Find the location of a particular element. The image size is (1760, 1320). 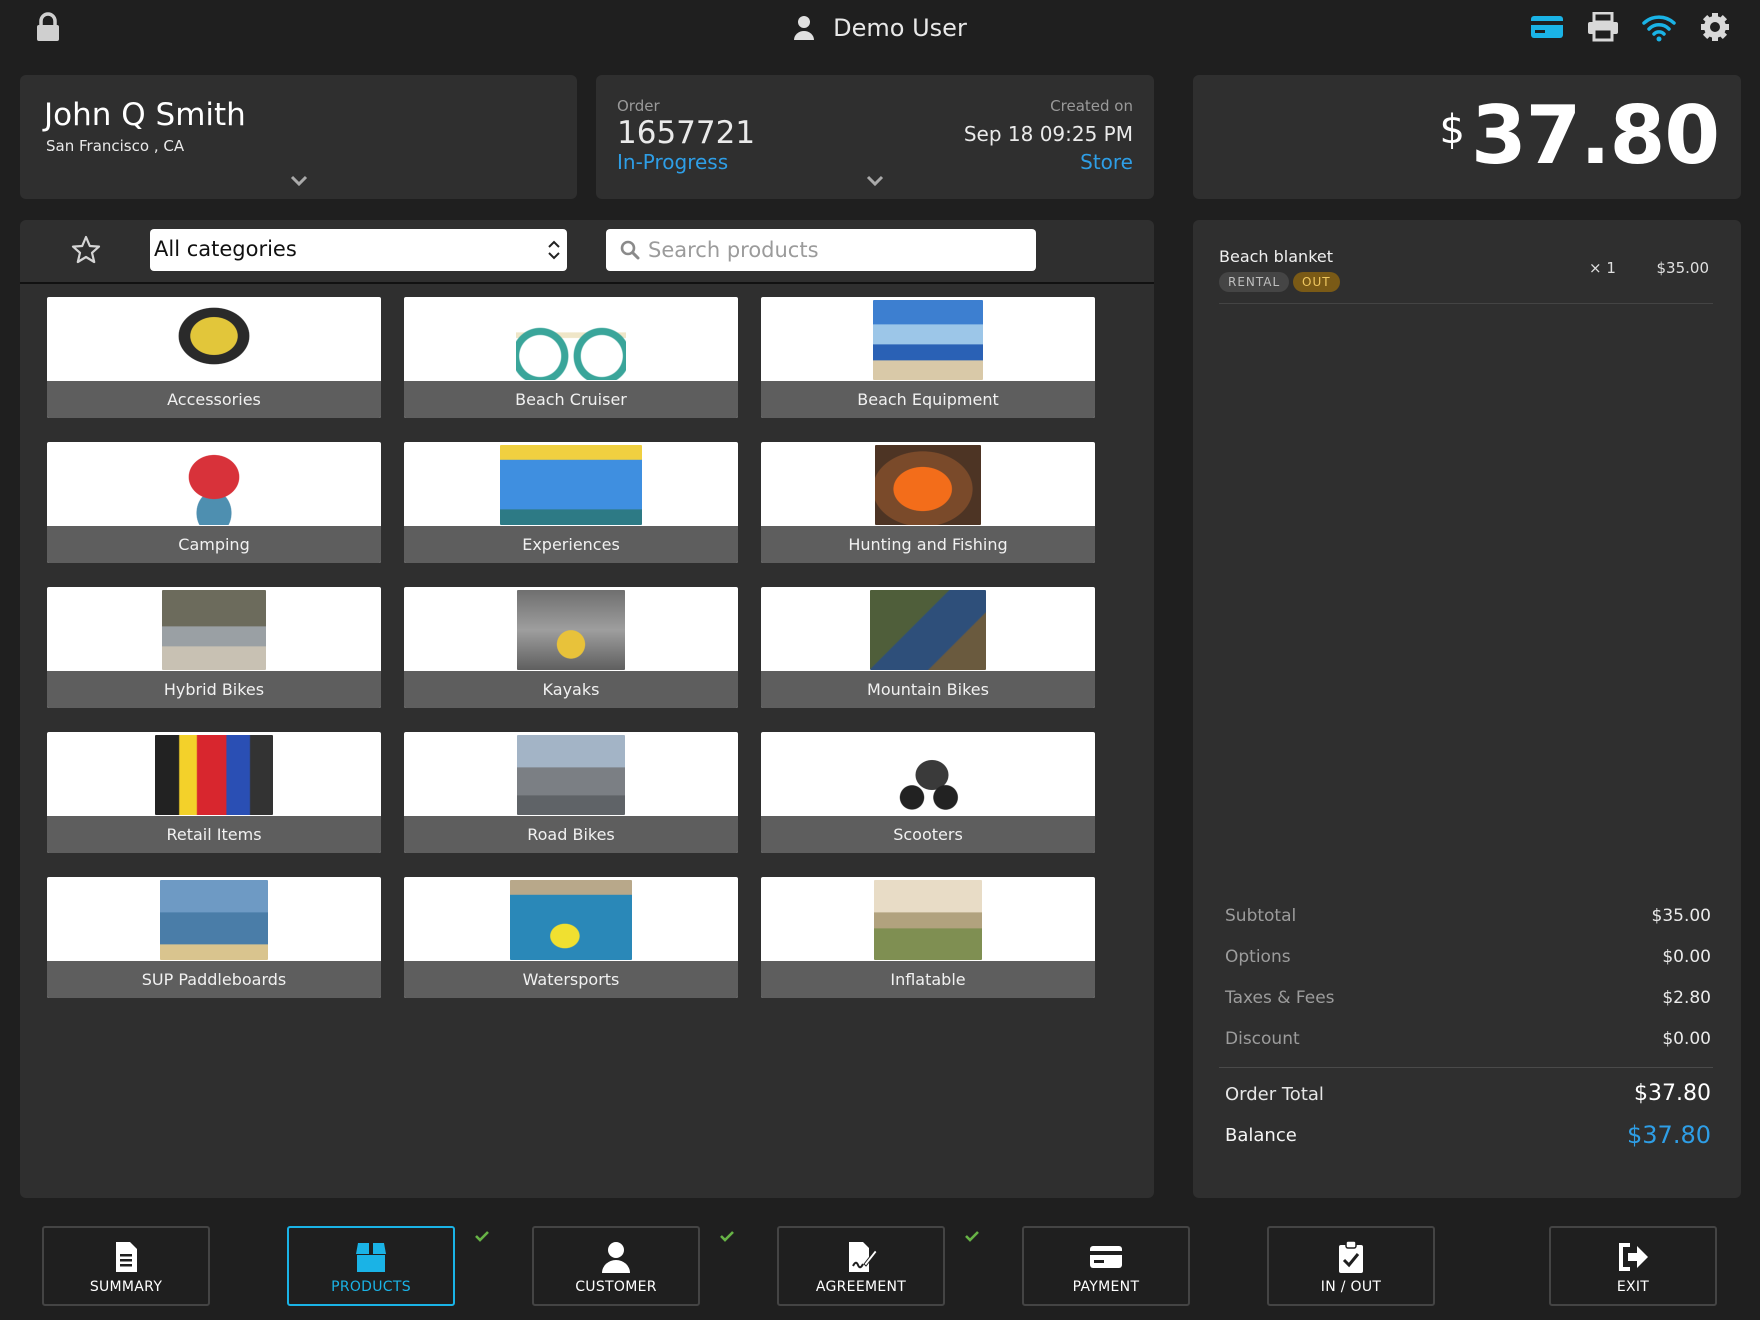

category-tile-kayaks: Kayaks is located at coordinates (571, 647).